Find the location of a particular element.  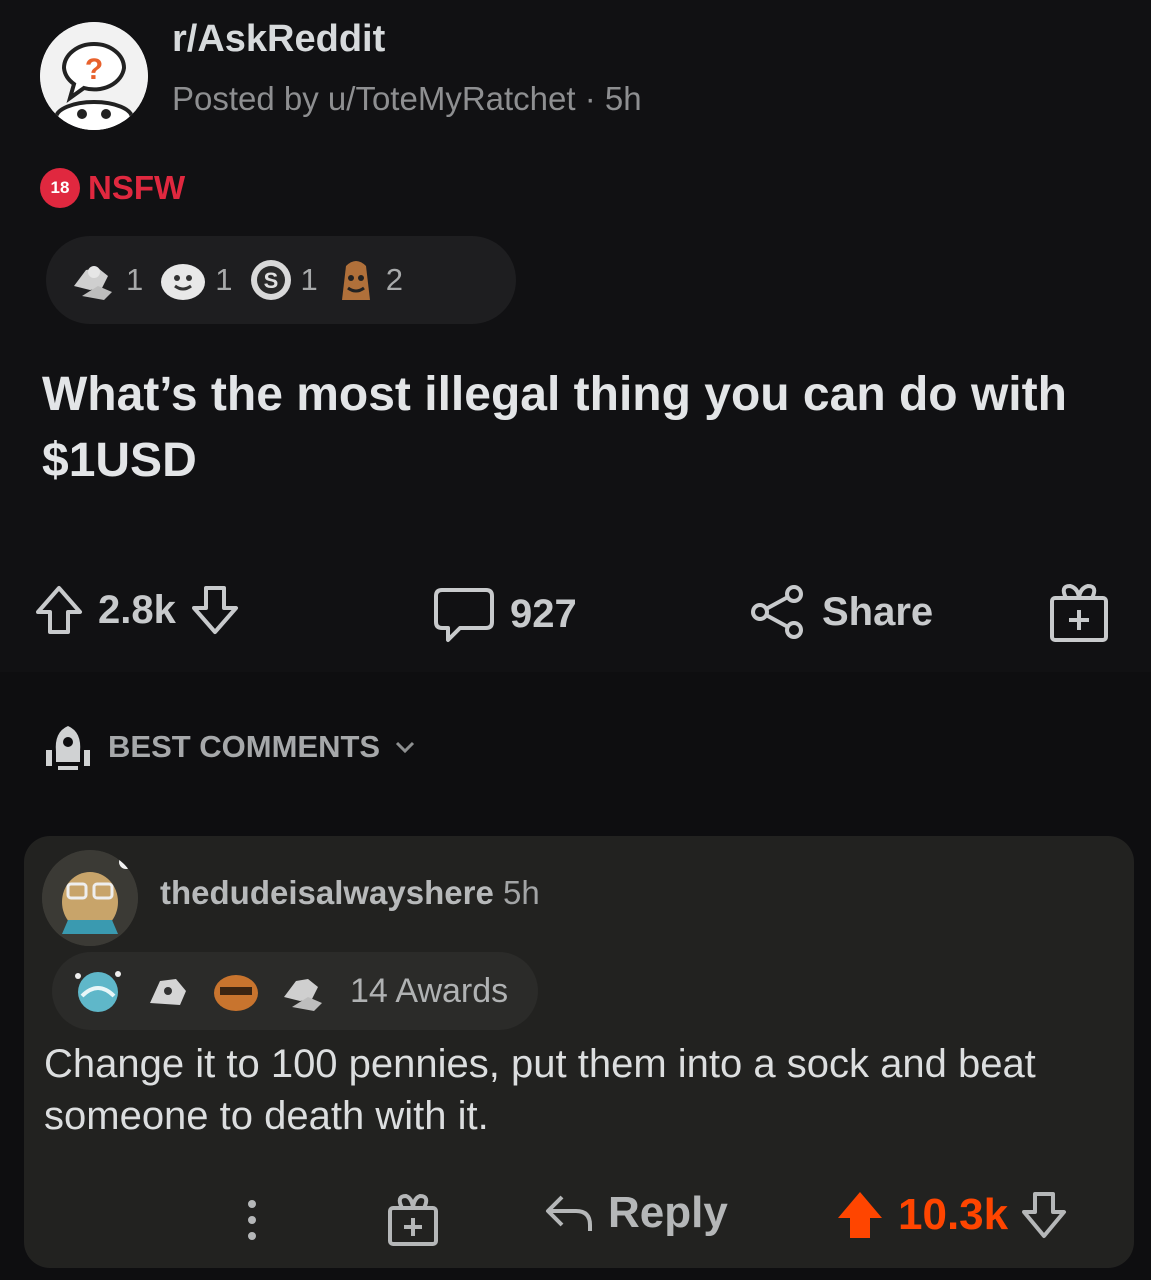

reply-label: Reply is located at coordinates (668, 1212).